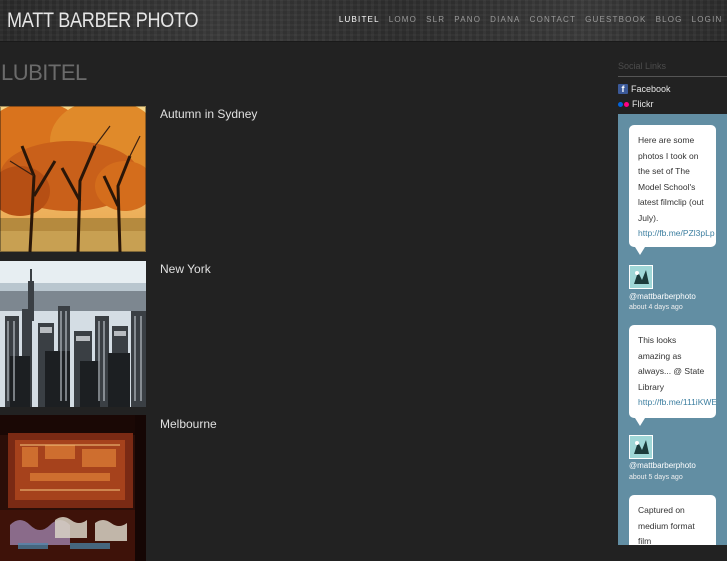 This screenshot has width=727, height=561. Describe the element at coordinates (660, 355) in the screenshot. I see `tweet-text-line: amazing as` at that location.